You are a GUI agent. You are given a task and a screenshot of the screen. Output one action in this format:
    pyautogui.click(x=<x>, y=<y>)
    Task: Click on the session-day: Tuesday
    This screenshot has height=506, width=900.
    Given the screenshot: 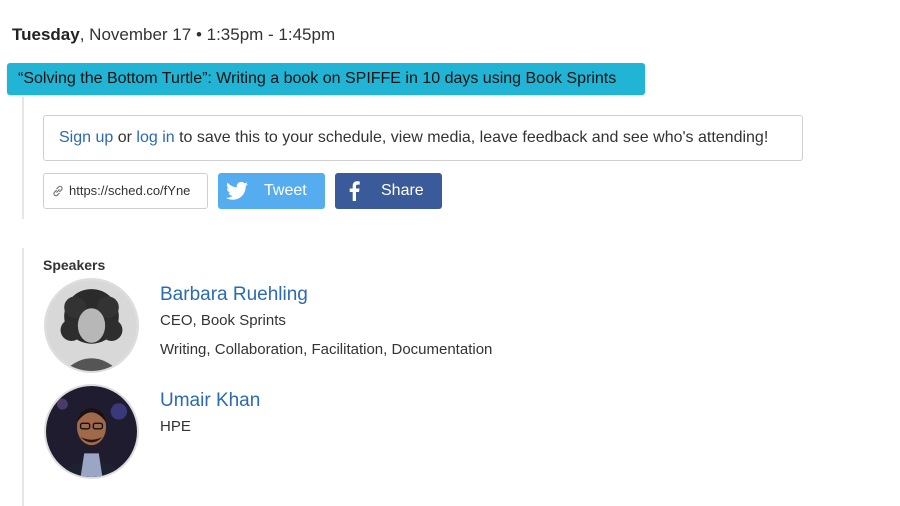 What is the action you would take?
    pyautogui.click(x=46, y=34)
    